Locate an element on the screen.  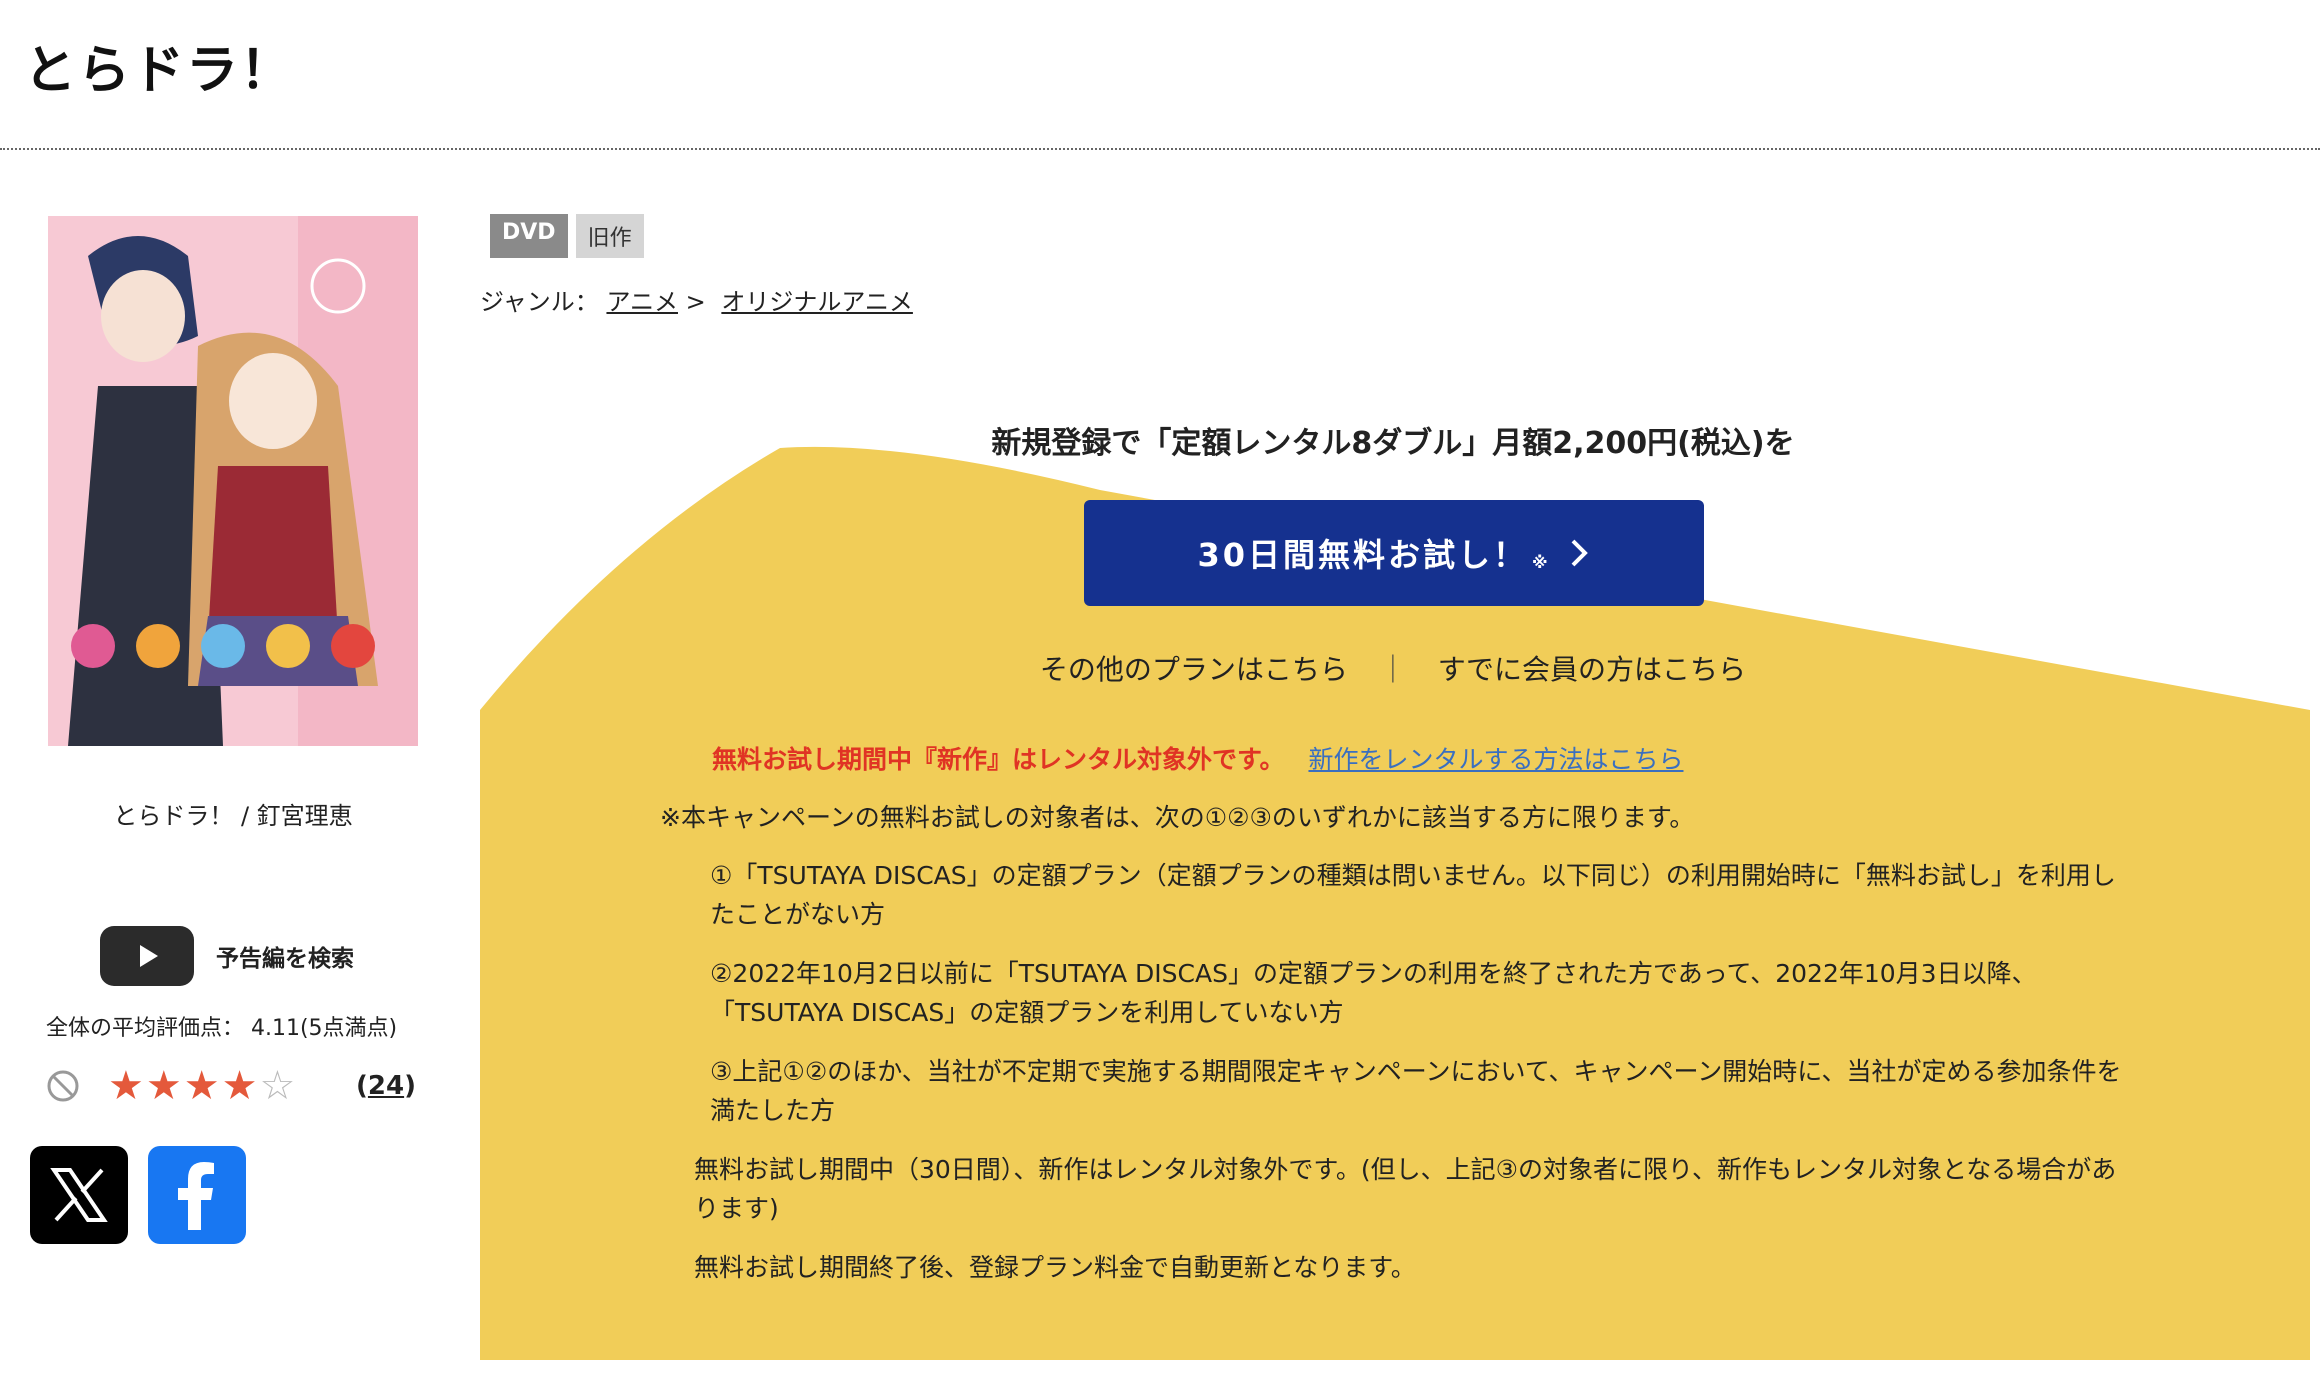
genre-link-anime: アニメ is located at coordinates (642, 302).